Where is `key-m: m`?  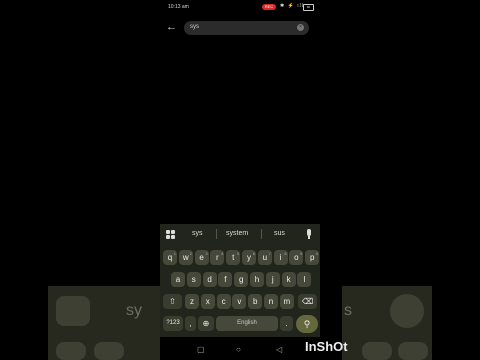
key-m: m is located at coordinates (286, 301).